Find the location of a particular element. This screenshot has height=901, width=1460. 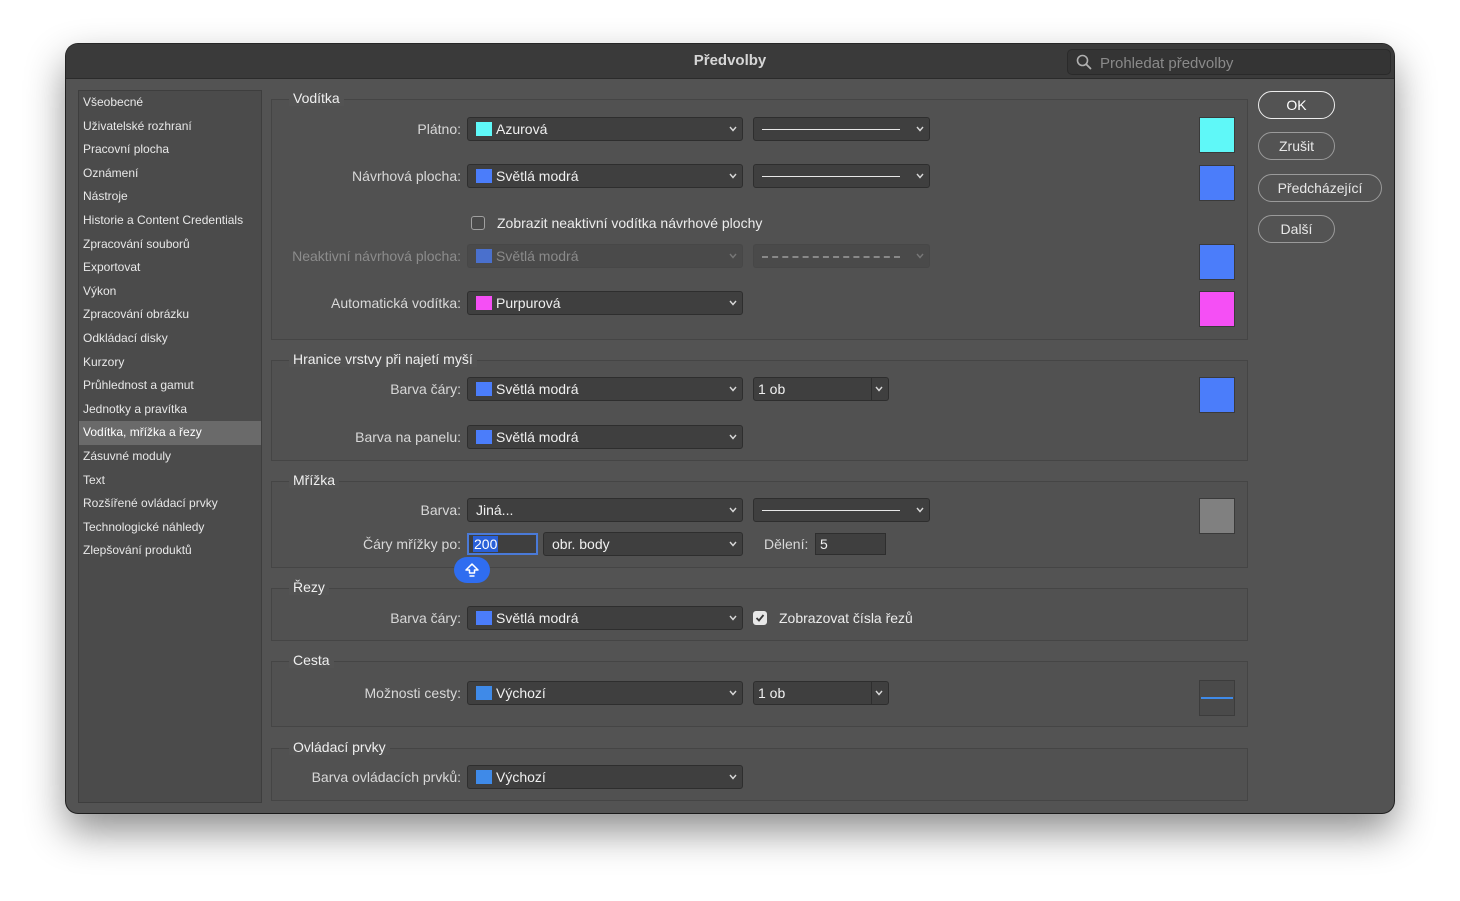

grid-unit-value: obr. body is located at coordinates (581, 544).